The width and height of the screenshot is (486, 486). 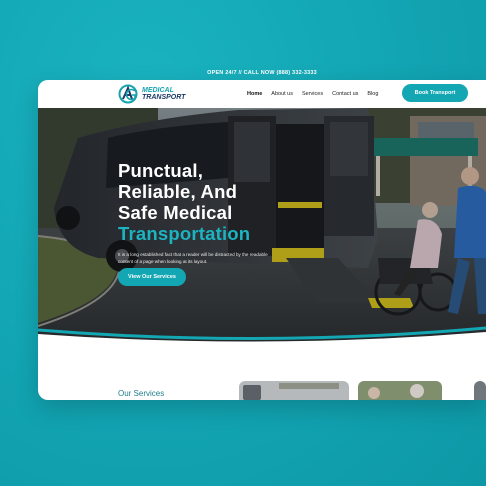 I want to click on nav-home: Home, so click(x=254, y=94).